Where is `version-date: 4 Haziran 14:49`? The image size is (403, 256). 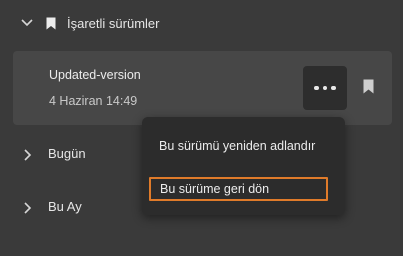 version-date: 4 Haziran 14:49 is located at coordinates (93, 101).